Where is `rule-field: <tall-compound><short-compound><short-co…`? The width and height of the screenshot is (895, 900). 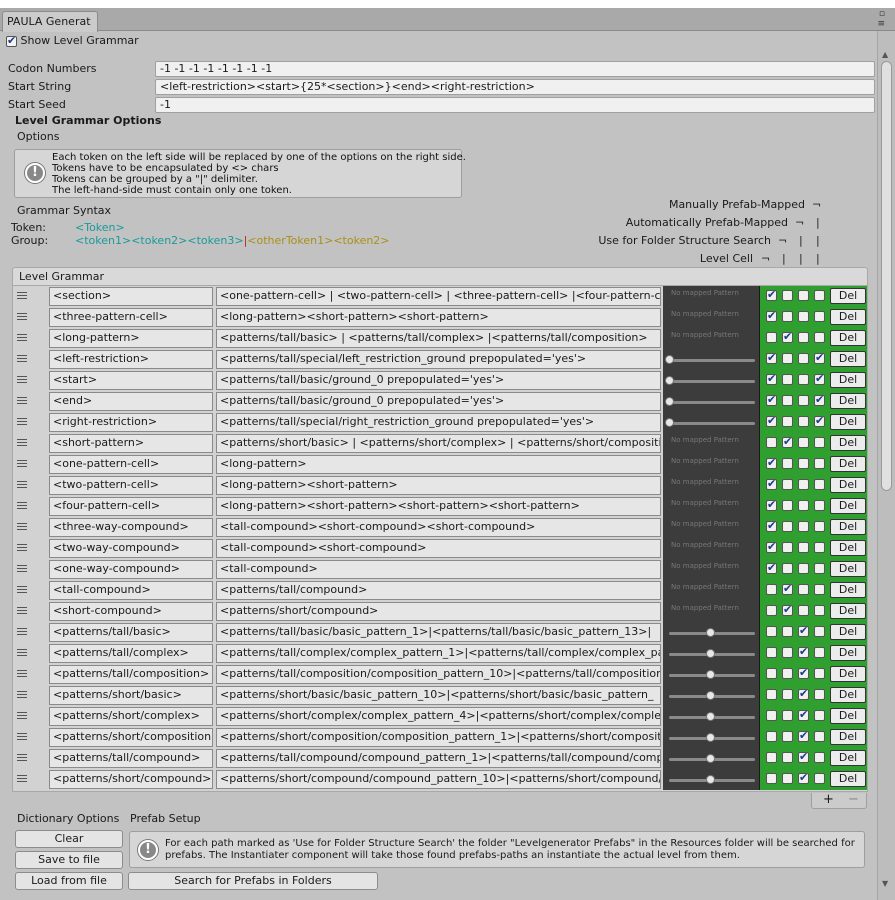 rule-field: <tall-compound><short-compound><short-co… is located at coordinates (438, 527).